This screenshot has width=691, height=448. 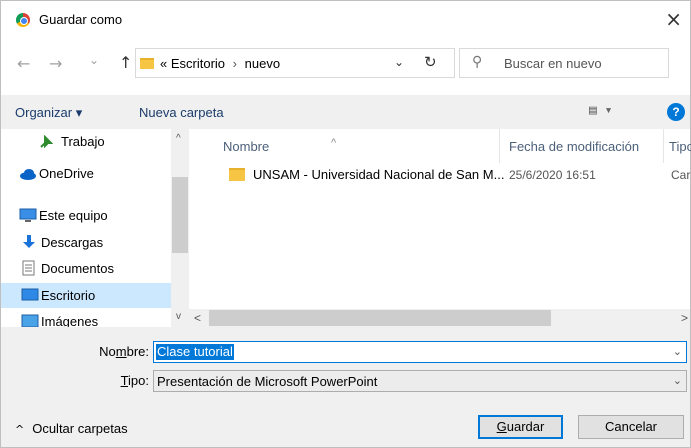 What do you see at coordinates (124, 351) in the screenshot?
I see `file-name-label: Nombre:` at bounding box center [124, 351].